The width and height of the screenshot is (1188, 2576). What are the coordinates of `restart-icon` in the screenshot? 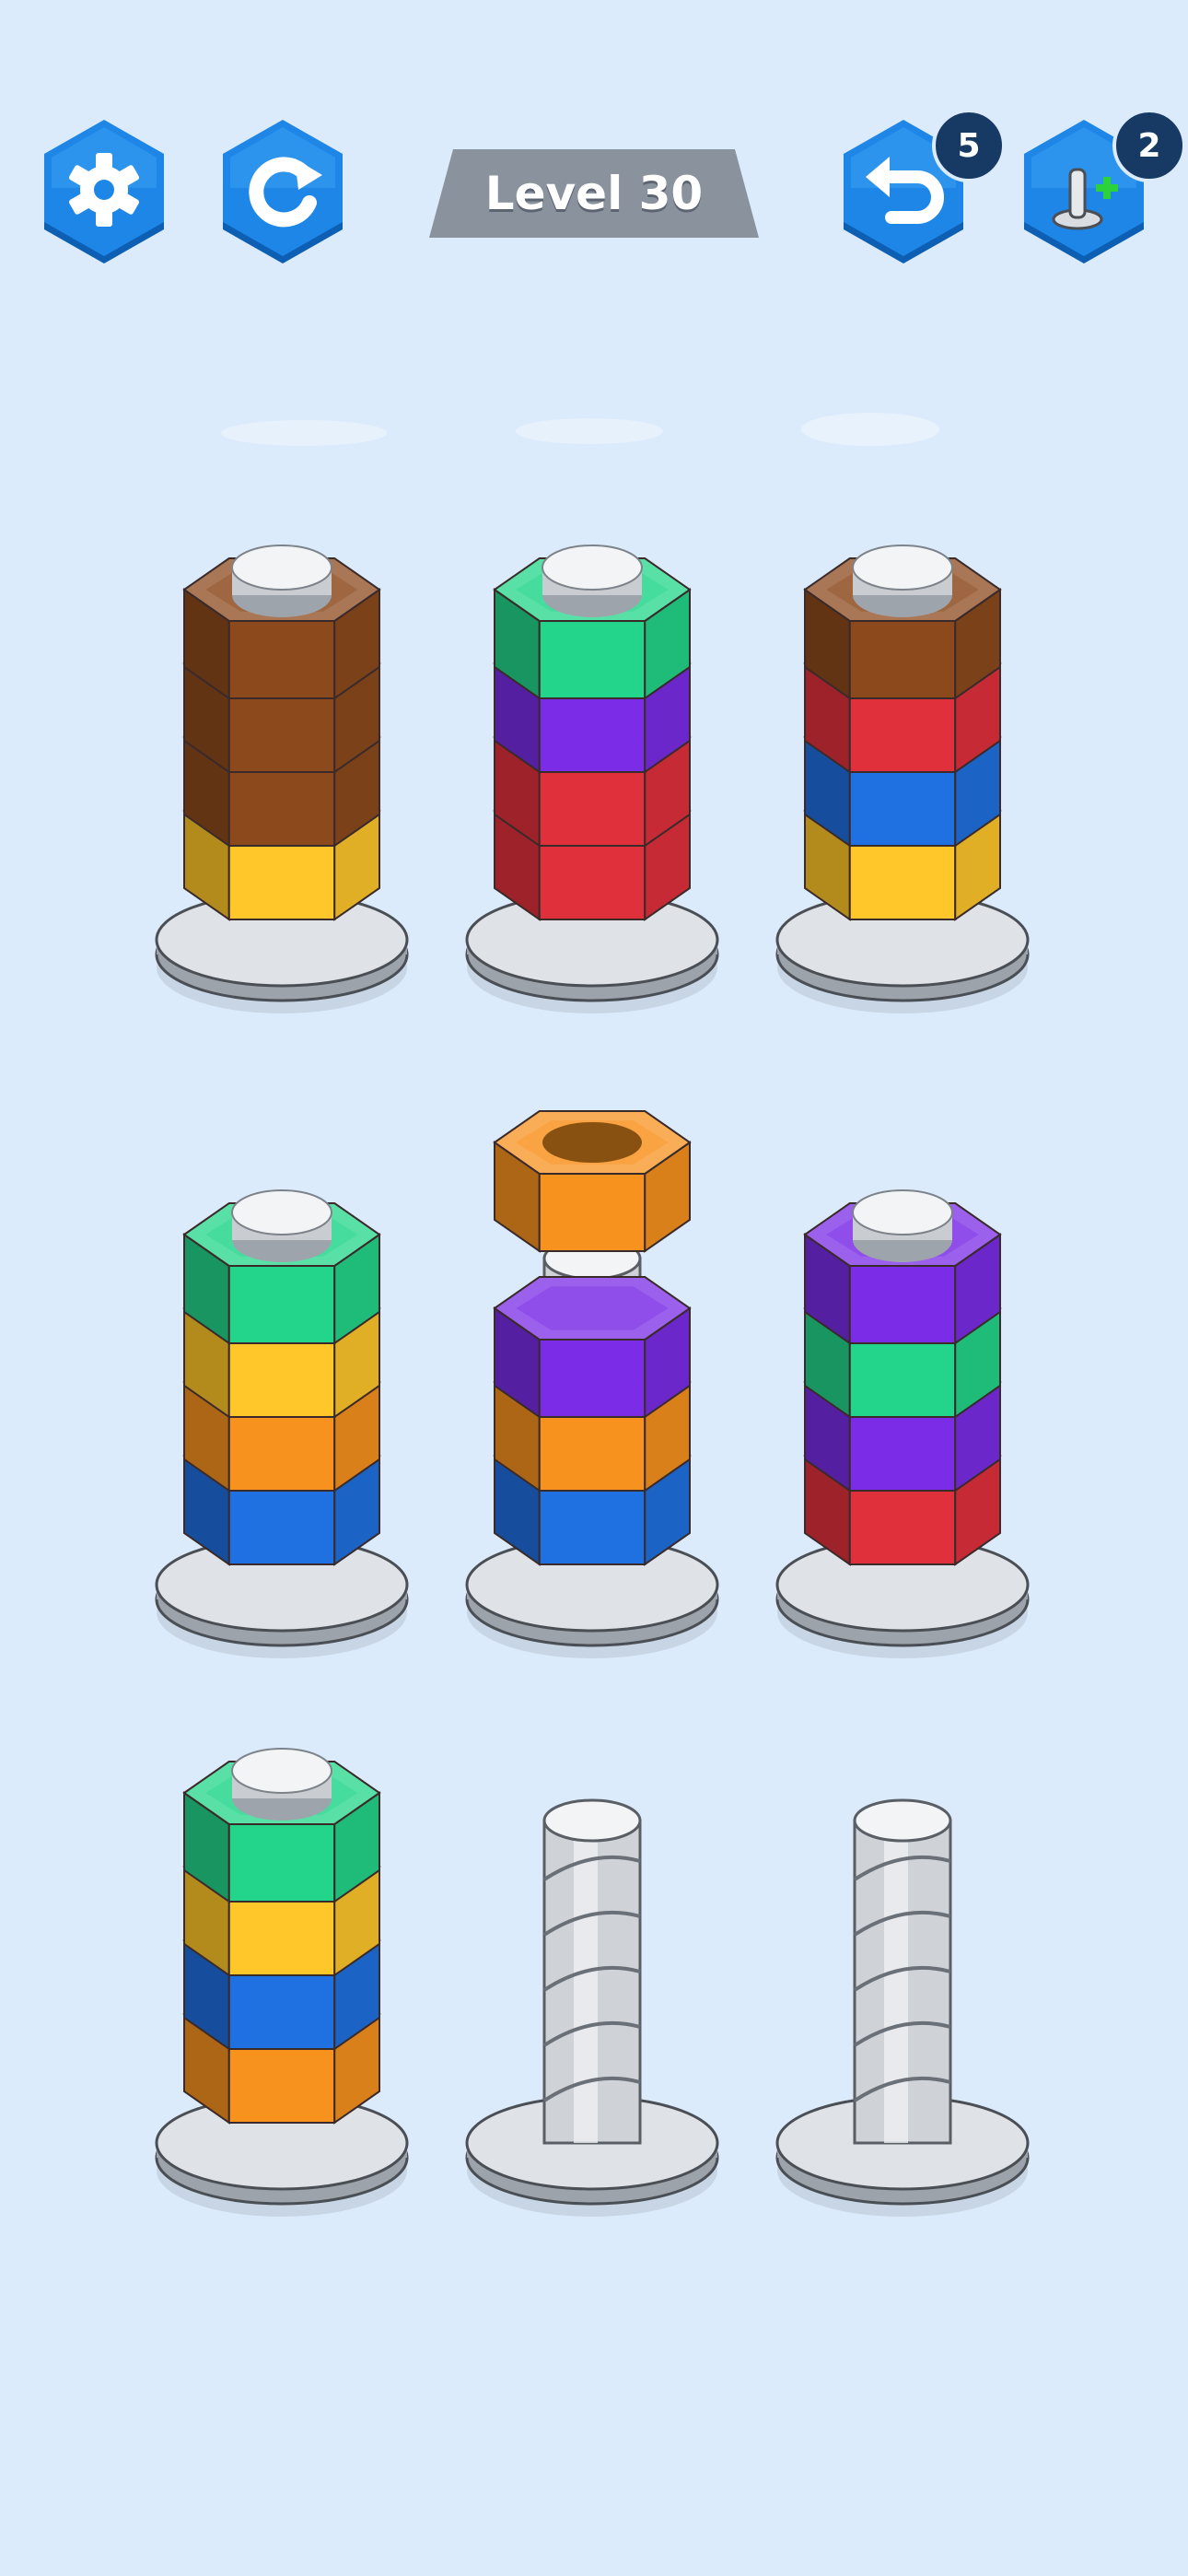 It's located at (285, 192).